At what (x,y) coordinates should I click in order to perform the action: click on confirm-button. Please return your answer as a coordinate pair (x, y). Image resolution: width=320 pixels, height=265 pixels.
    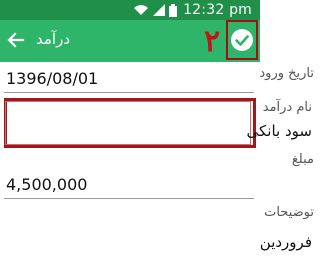
    Looking at the image, I should click on (242, 40).